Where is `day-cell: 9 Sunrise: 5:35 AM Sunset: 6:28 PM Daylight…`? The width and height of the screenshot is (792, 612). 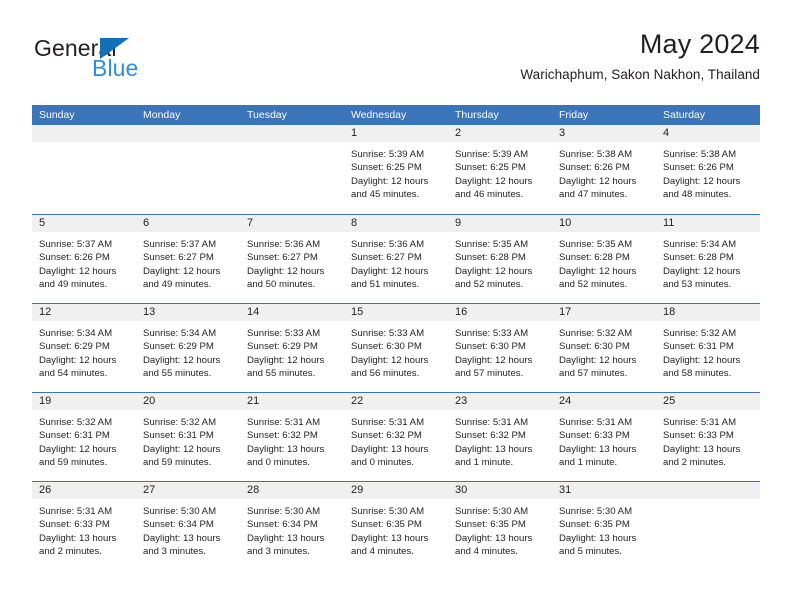 day-cell: 9 Sunrise: 5:35 AM Sunset: 6:28 PM Daylight… is located at coordinates (500, 259).